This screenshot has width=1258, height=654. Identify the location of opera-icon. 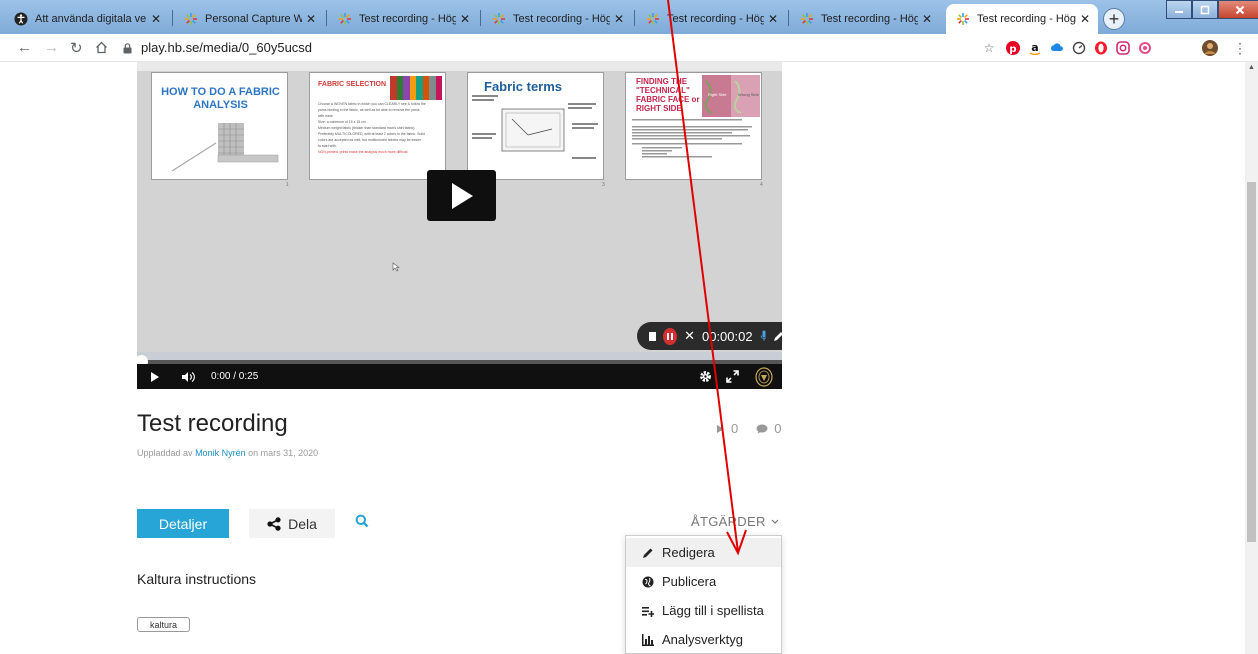
(1101, 48).